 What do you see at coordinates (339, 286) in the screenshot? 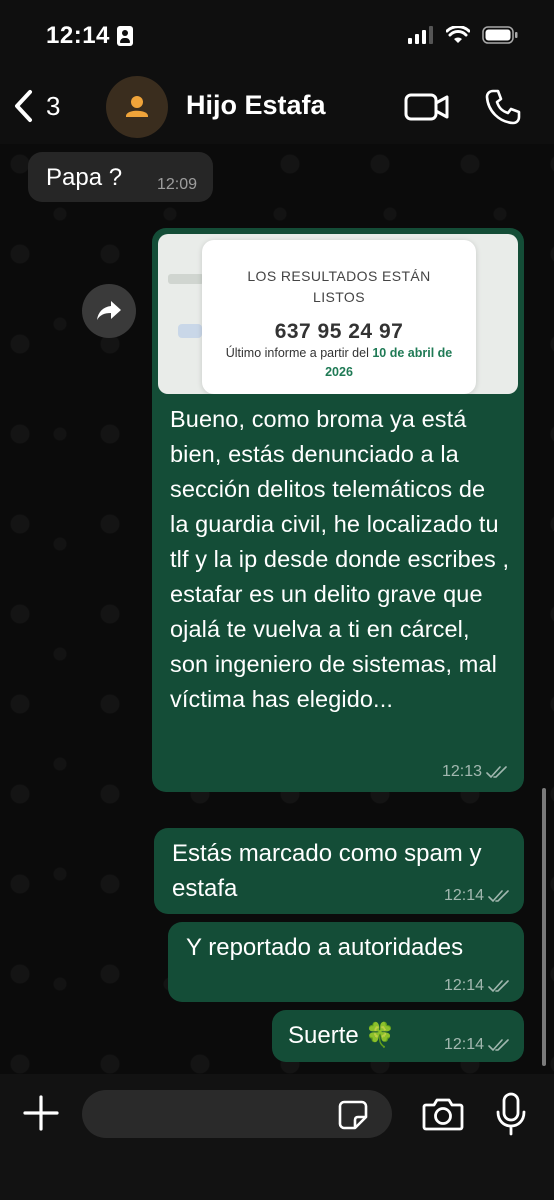
I see `preview-title: LOS RESULTADOS ESTÁN LISTOS` at bounding box center [339, 286].